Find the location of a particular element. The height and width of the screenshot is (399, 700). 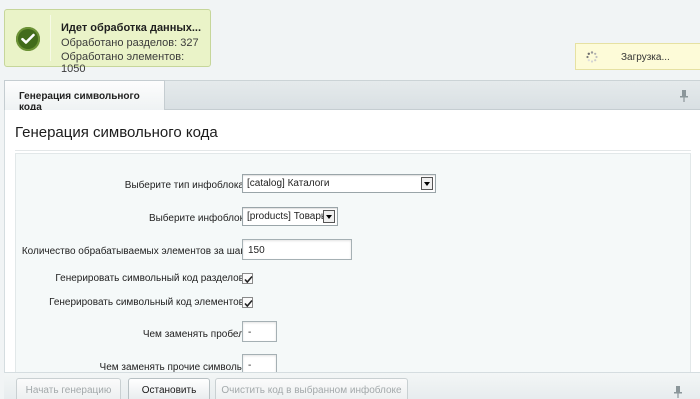

iblock-type-select: [catalog] Каталоги is located at coordinates (339, 183).